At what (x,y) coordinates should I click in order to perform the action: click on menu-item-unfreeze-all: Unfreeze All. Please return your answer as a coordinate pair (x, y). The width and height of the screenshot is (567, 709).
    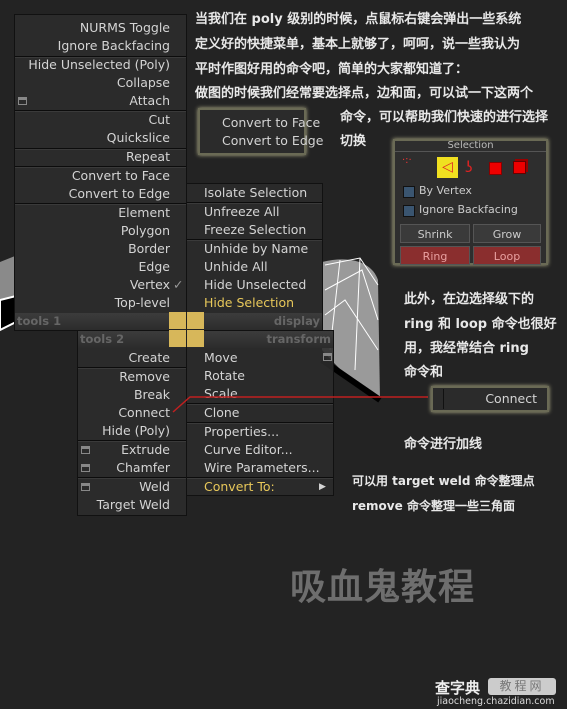
    Looking at the image, I should click on (241, 212).